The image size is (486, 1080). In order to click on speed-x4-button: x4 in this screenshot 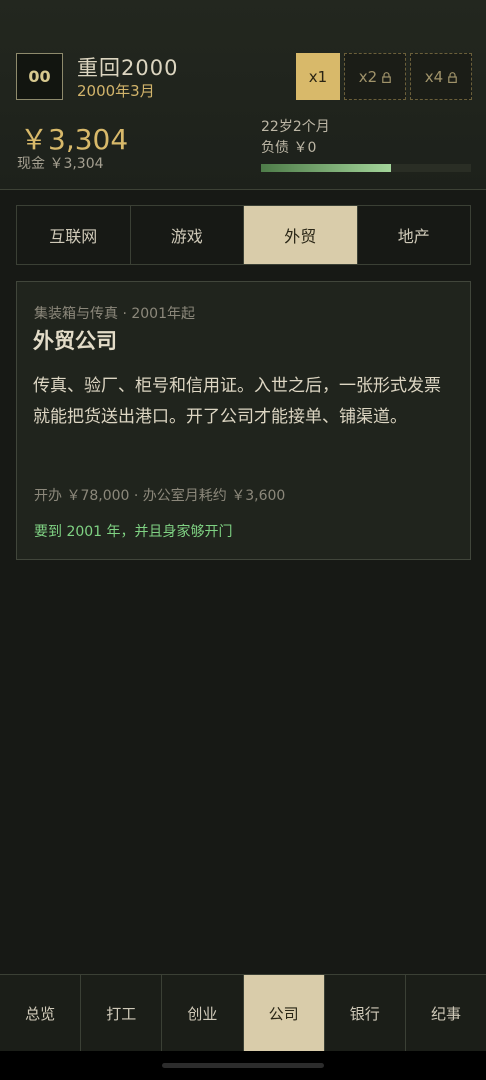, I will do `click(441, 76)`.